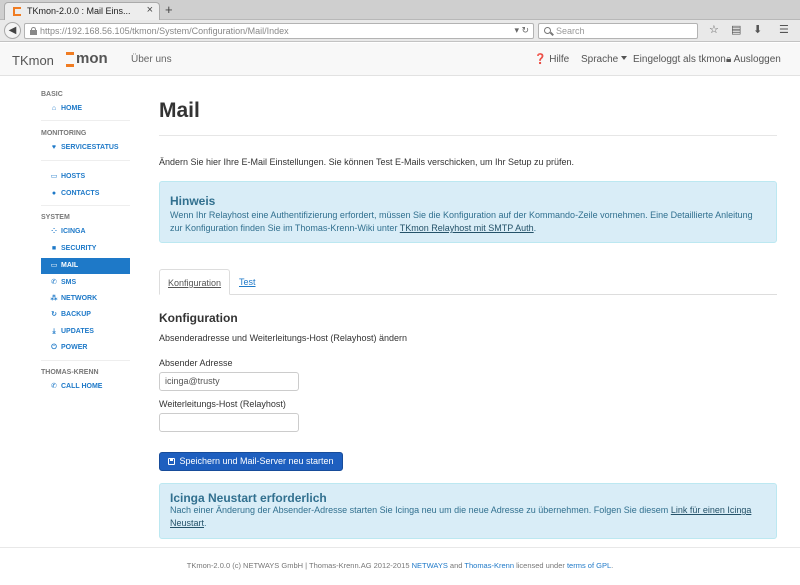  What do you see at coordinates (559, 59) in the screenshot?
I see `help-label: Hilfe` at bounding box center [559, 59].